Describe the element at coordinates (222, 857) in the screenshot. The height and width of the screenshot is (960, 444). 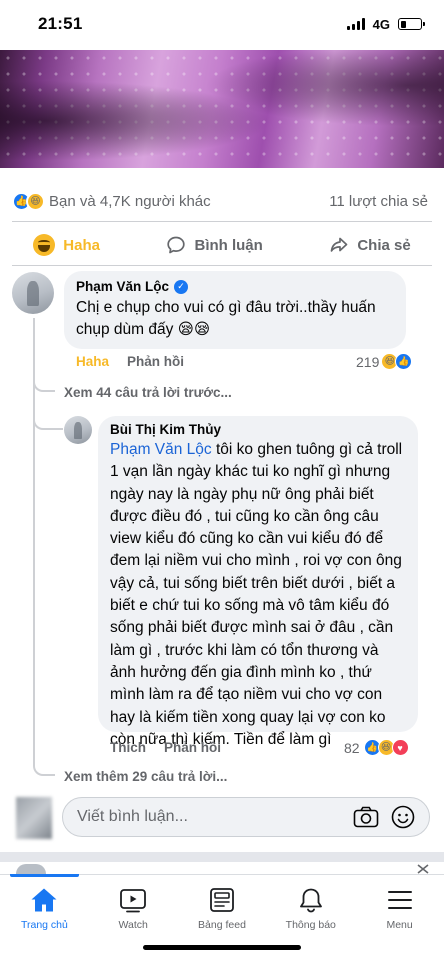
I see `section-separator` at that location.